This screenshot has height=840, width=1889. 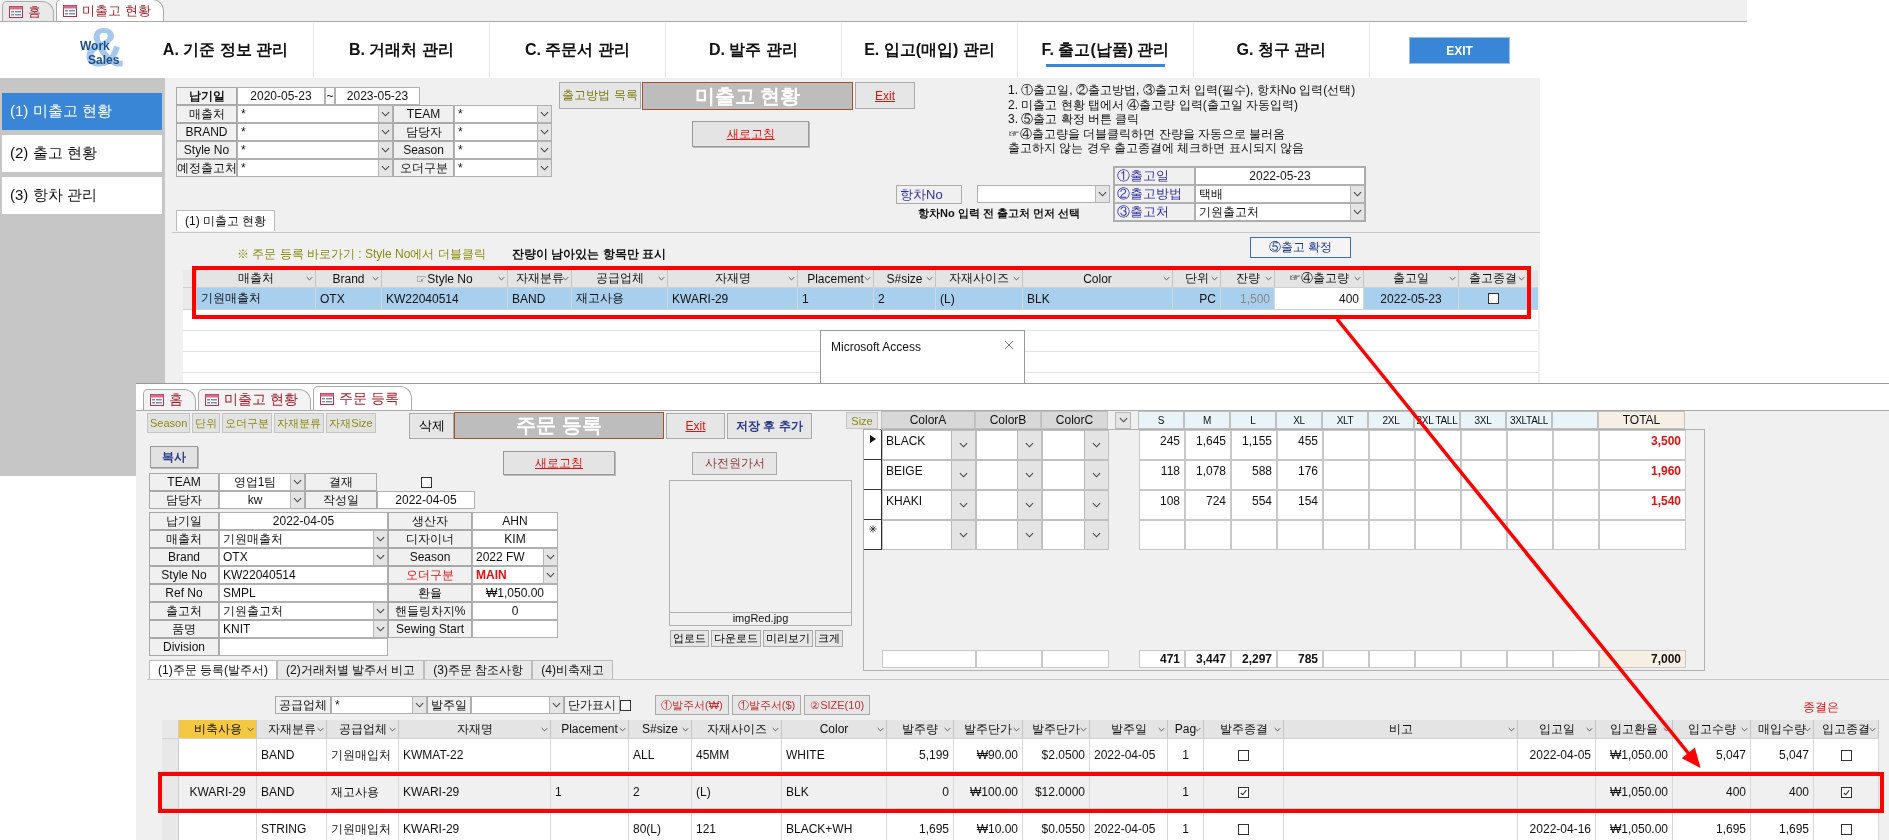 What do you see at coordinates (303, 629) in the screenshot?
I see `combo-field: KNIT` at bounding box center [303, 629].